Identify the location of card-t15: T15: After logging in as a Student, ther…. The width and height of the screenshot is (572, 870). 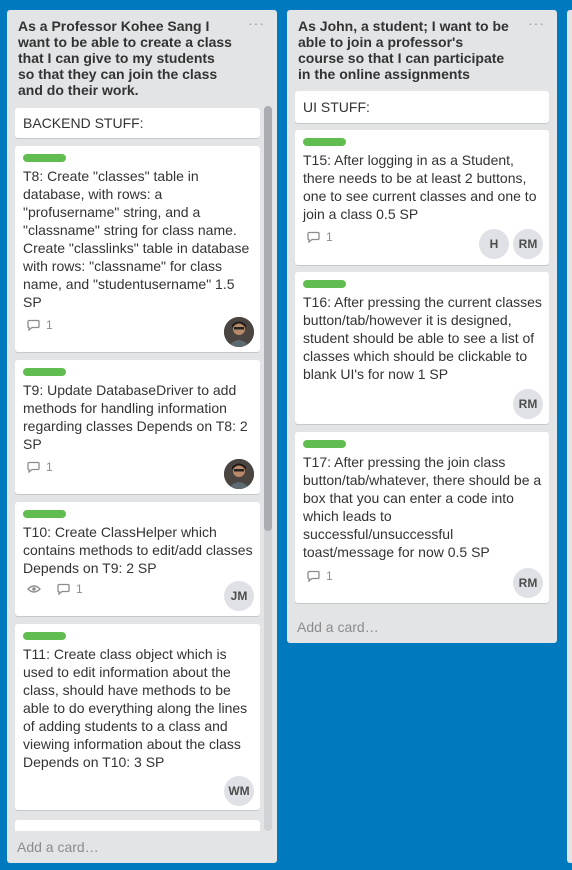
(422, 197).